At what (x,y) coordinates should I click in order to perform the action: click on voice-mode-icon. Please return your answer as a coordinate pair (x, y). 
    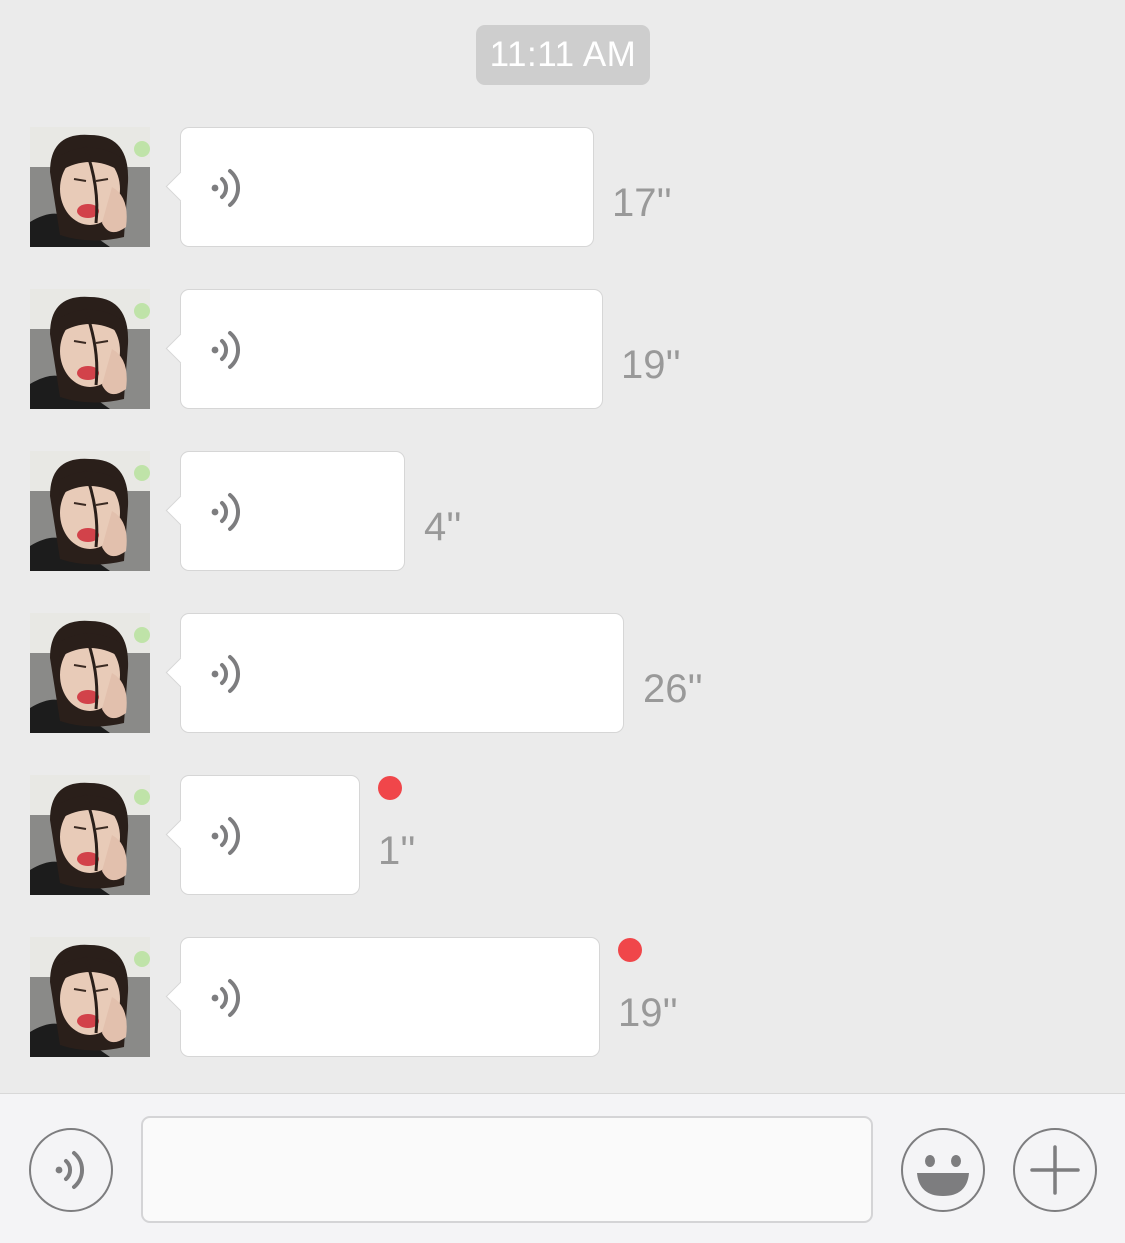
    Looking at the image, I should click on (70, 1170).